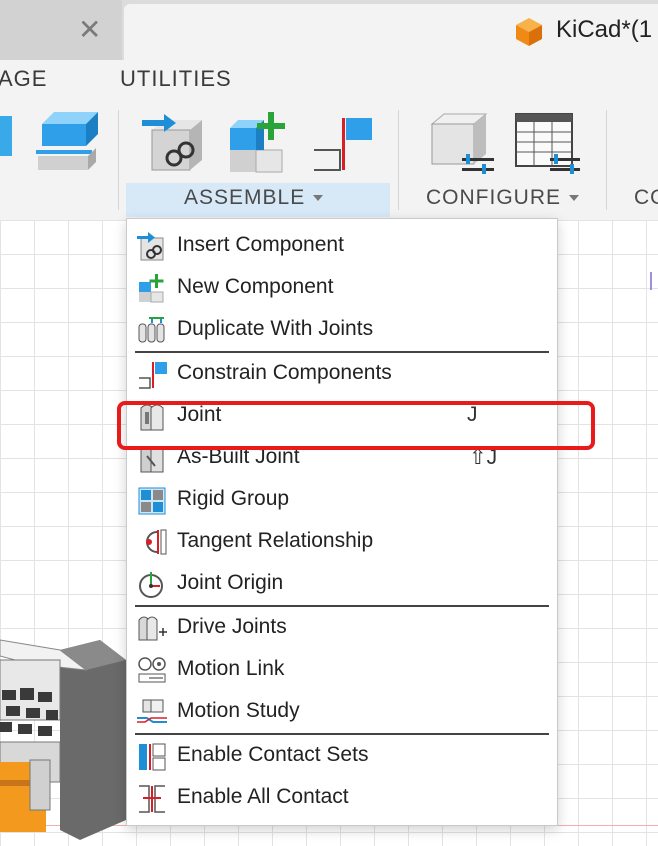 The width and height of the screenshot is (658, 846). I want to click on menu-item-label: Enable Contact Sets, so click(273, 754).